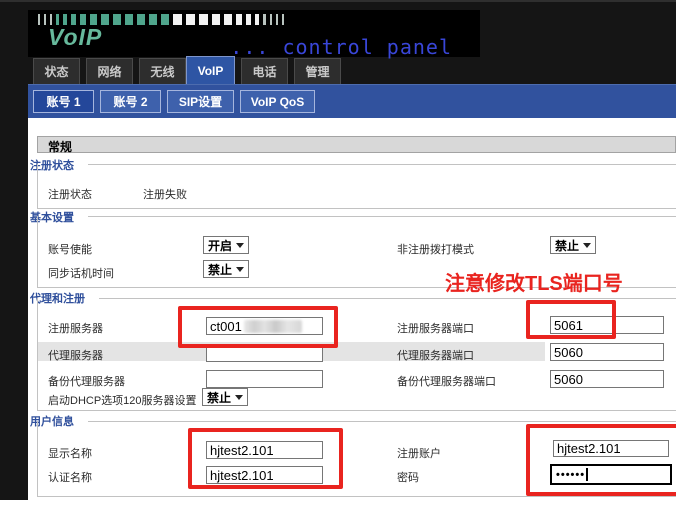 The width and height of the screenshot is (676, 514). I want to click on brand-banner: VoIP ... control panel, so click(254, 34).